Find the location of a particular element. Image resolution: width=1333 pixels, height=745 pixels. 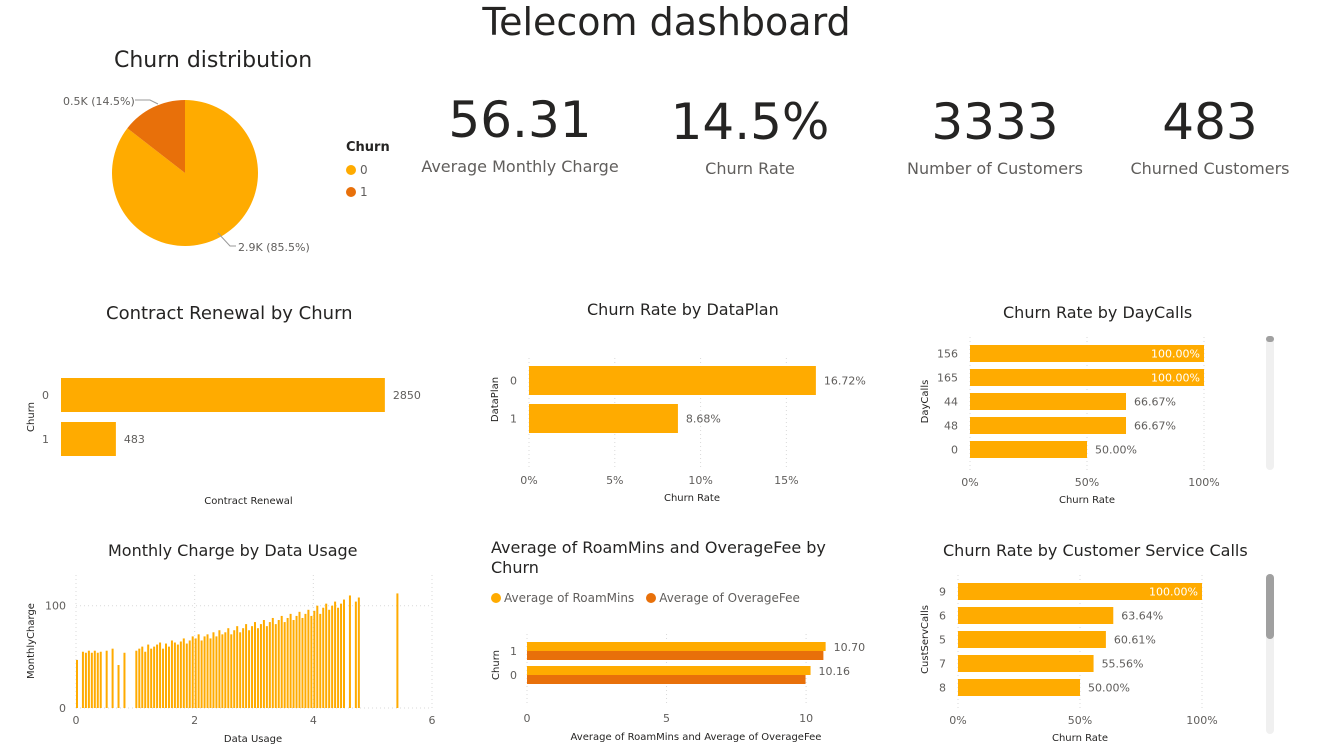

churn-pie-chart: 0.5K (14.5%) 2.9K (85.5%) is located at coordinates (190, 175).